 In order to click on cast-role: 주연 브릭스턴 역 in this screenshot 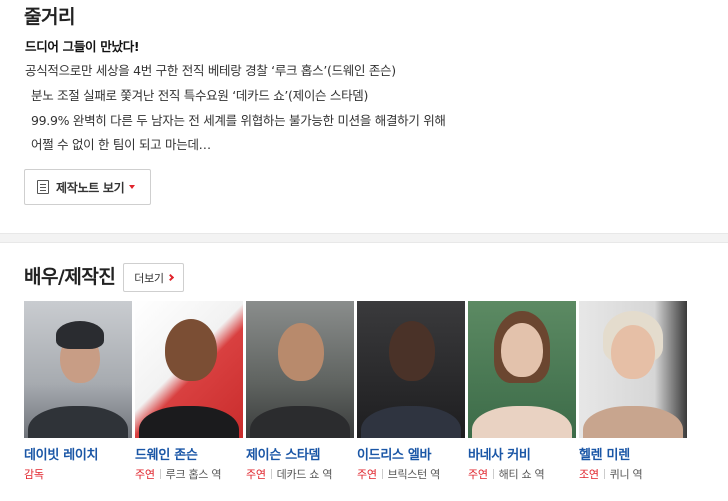, I will do `click(412, 474)`.